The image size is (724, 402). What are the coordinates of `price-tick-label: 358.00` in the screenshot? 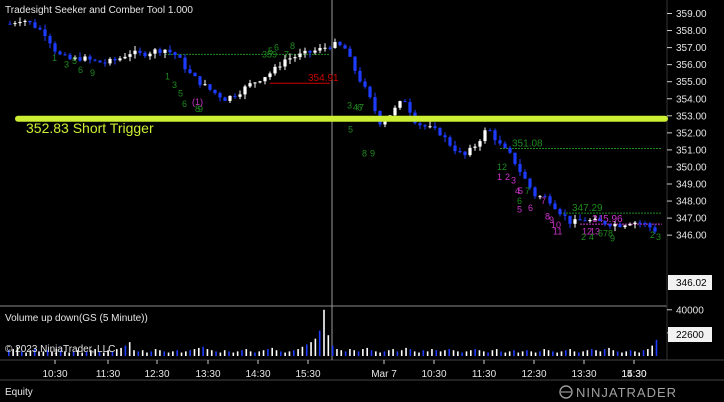 It's located at (691, 31).